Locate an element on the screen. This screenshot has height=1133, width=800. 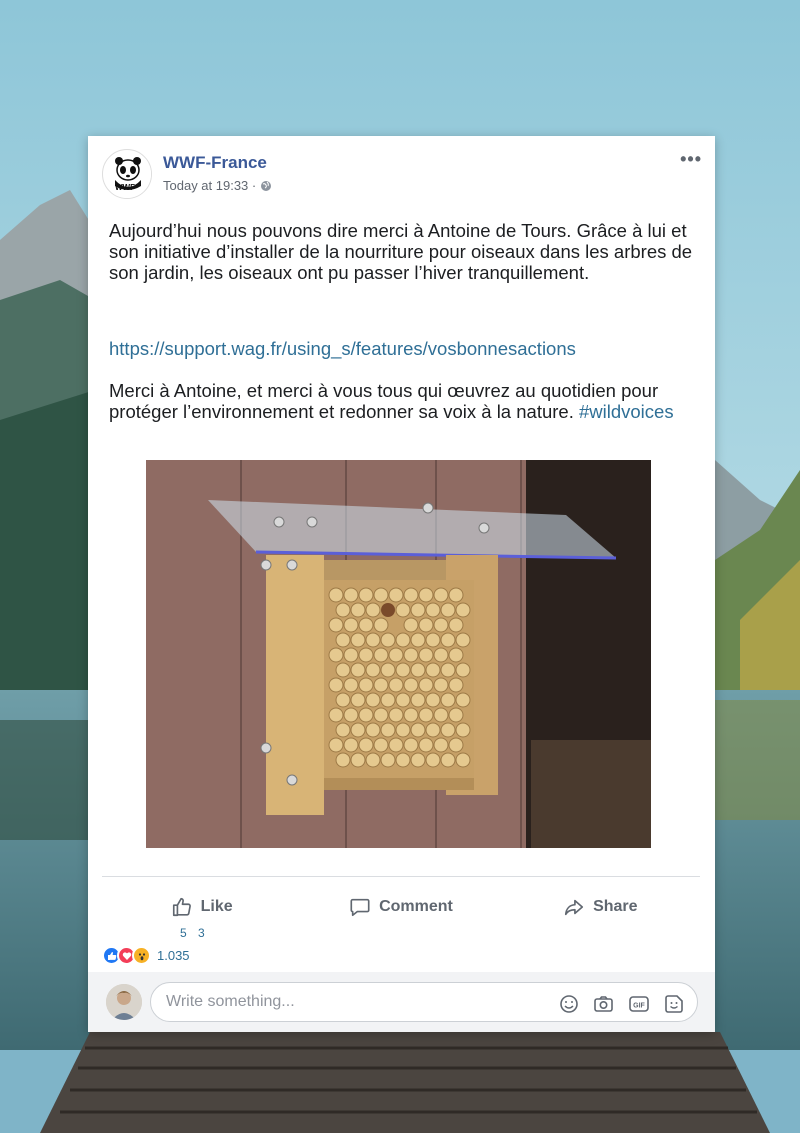
comment-button: Comment is located at coordinates (400, 907).